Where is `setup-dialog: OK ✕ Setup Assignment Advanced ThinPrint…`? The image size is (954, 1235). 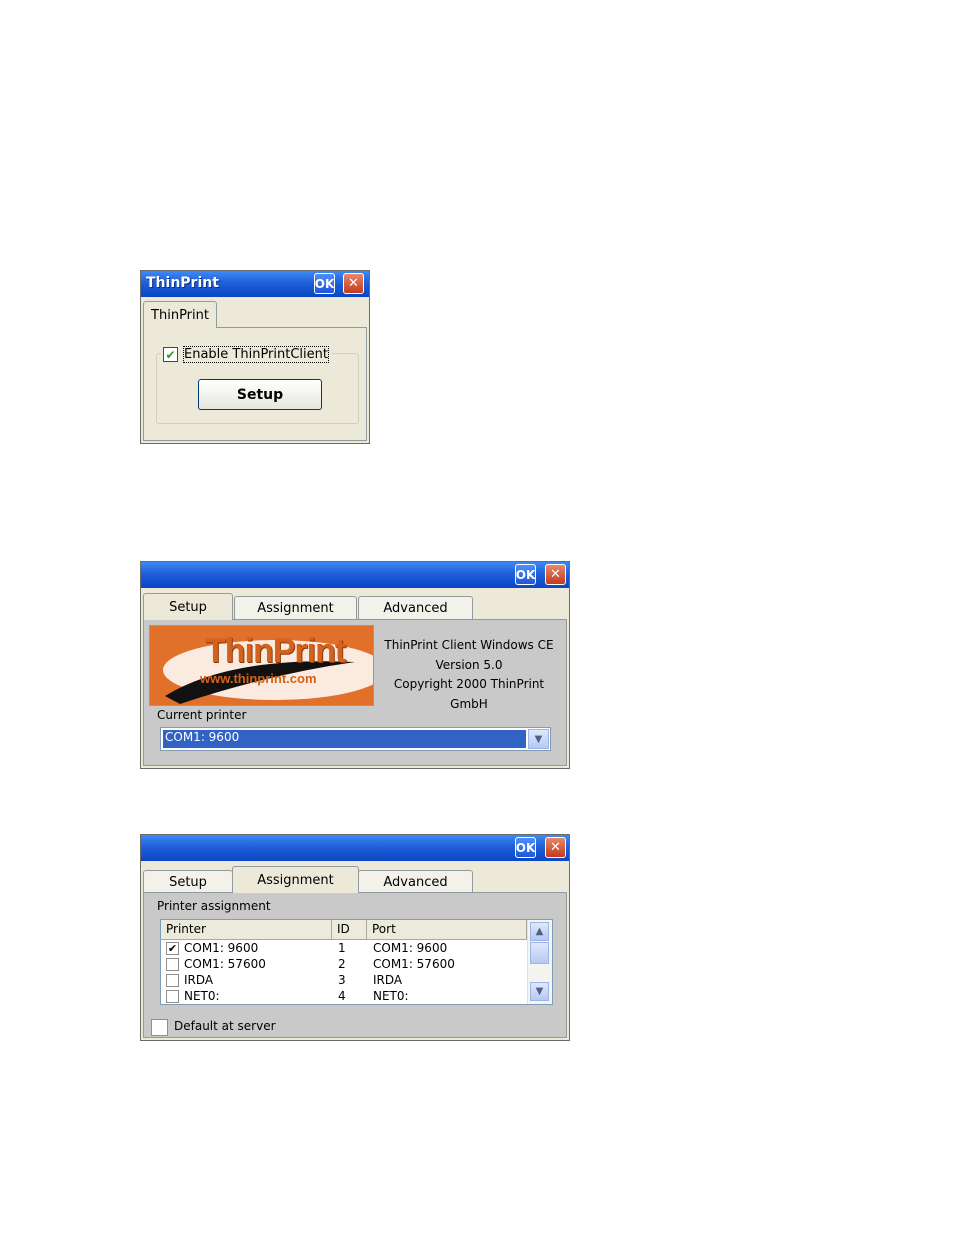 setup-dialog: OK ✕ Setup Assignment Advanced ThinPrint… is located at coordinates (355, 665).